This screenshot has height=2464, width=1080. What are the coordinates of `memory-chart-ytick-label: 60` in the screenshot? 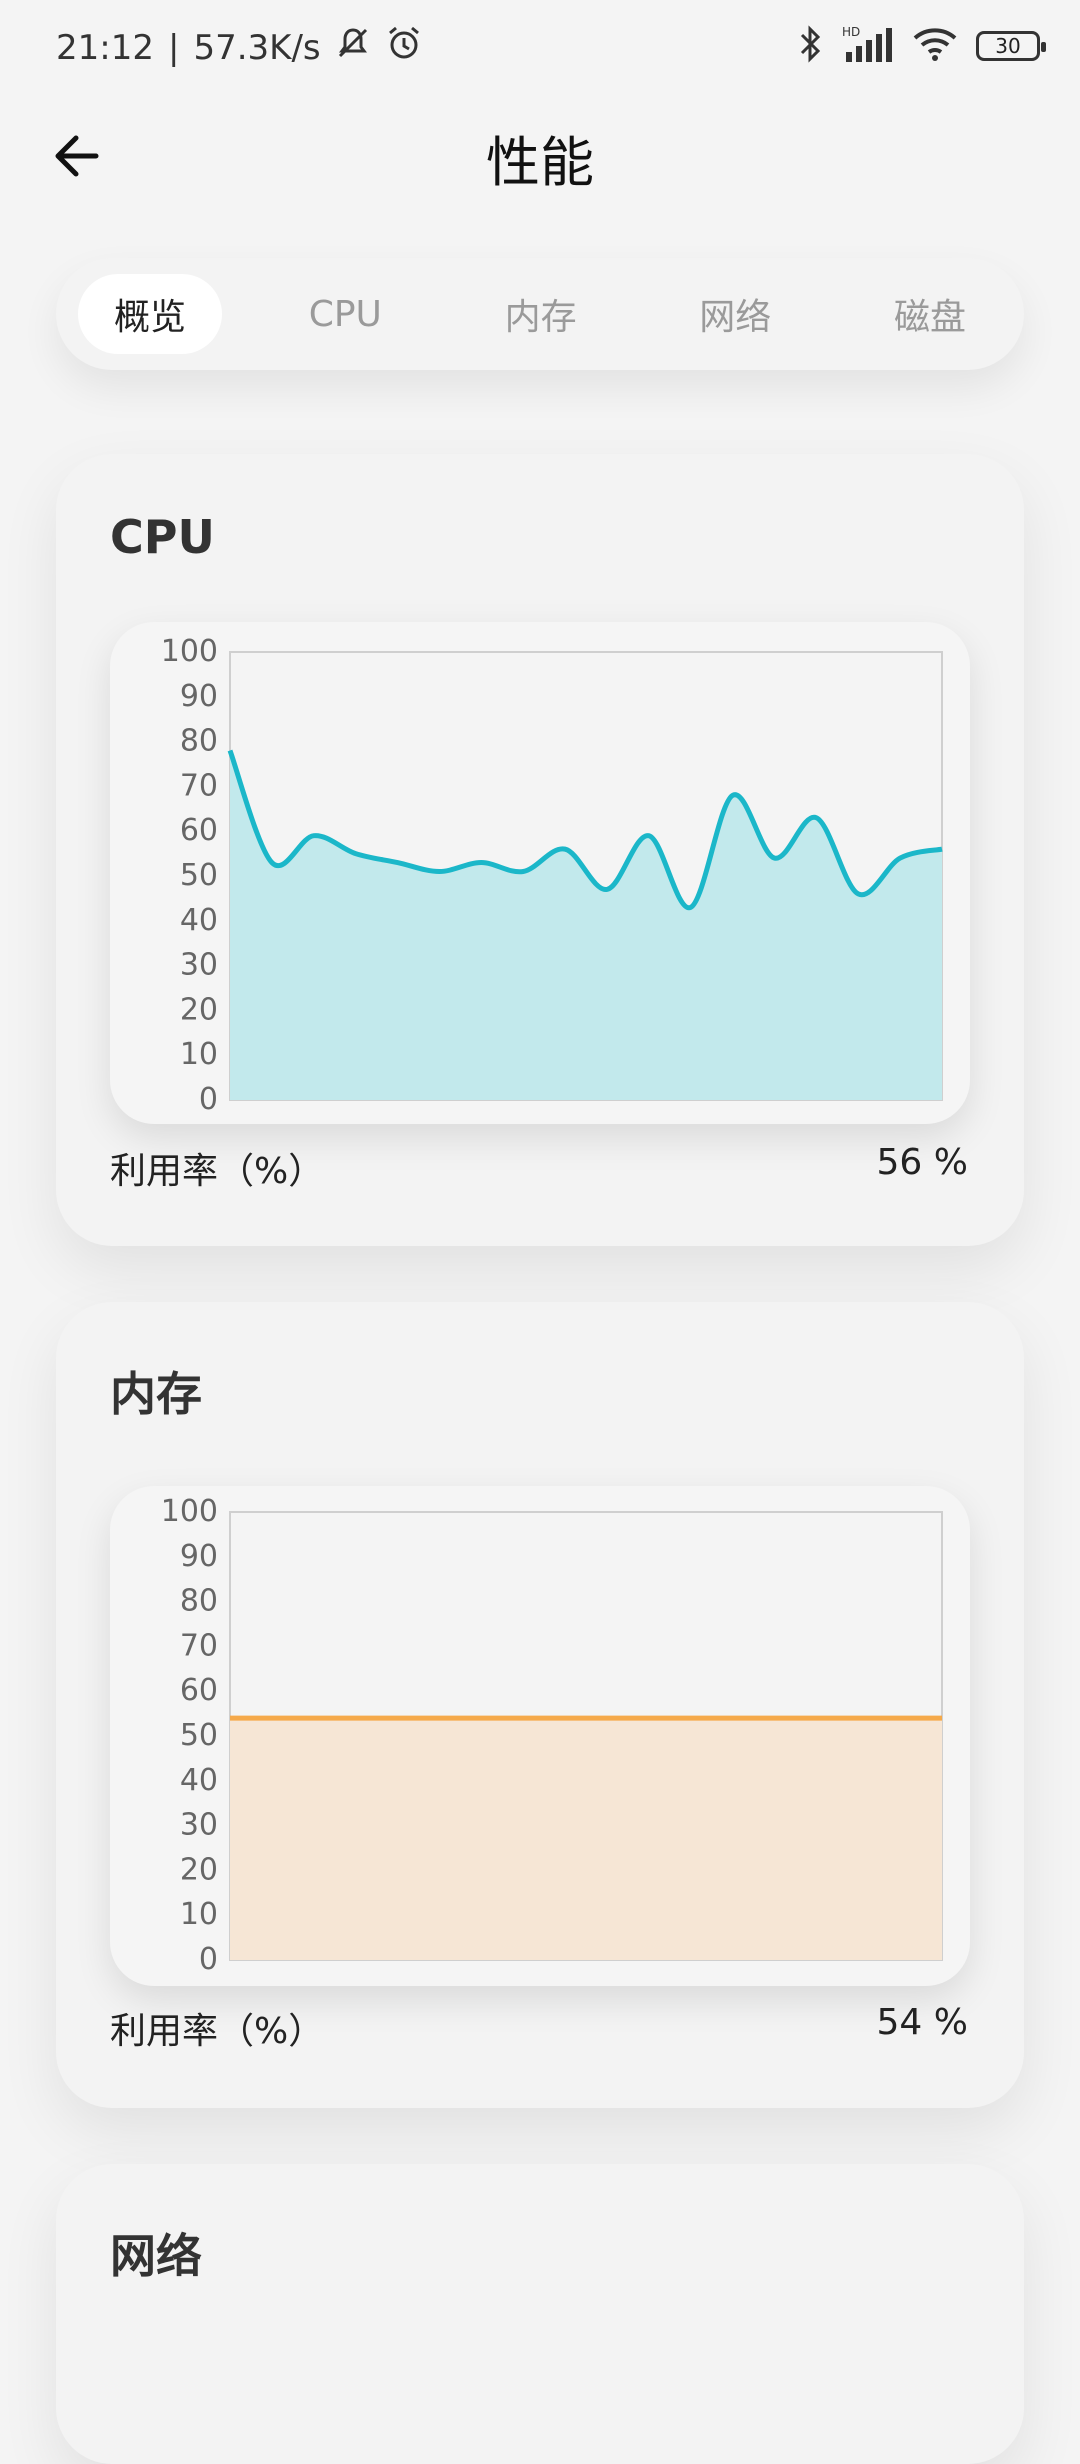 It's located at (199, 1690).